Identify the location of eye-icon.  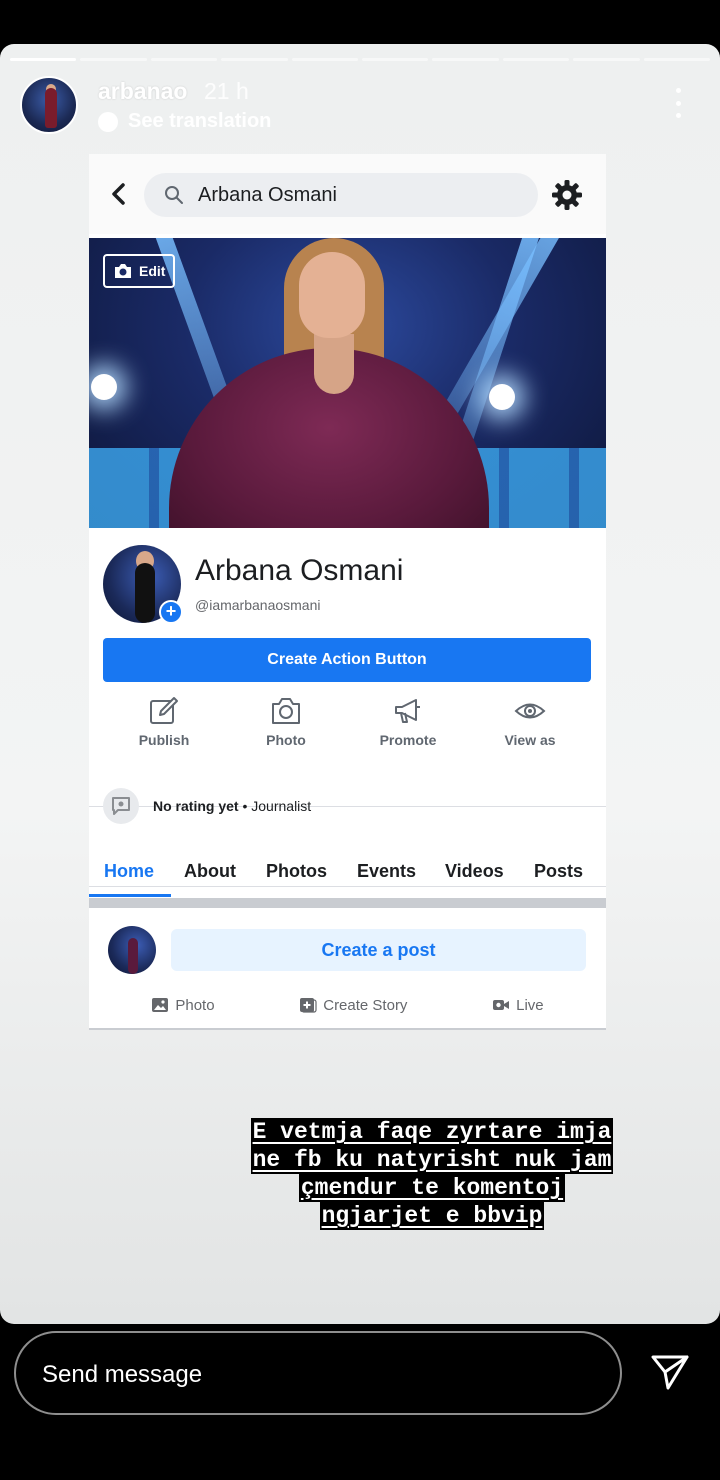
(530, 711).